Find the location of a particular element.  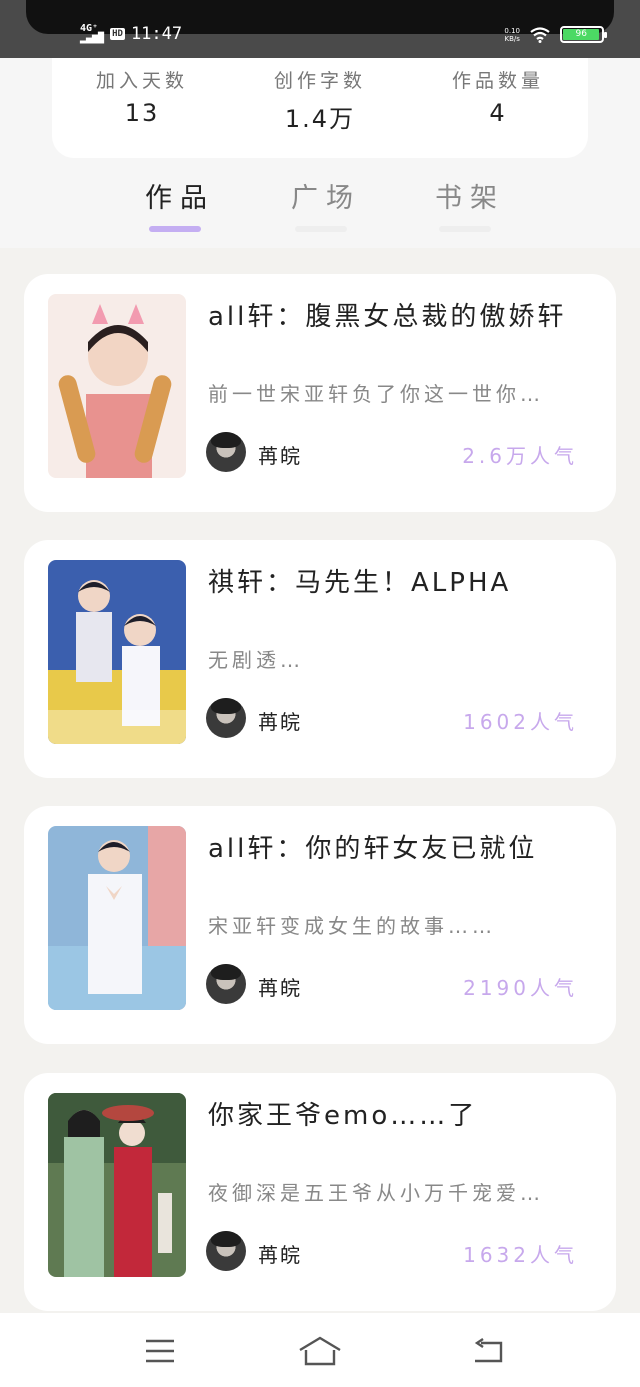

work-title: 你家王爷emo……了 is located at coordinates (342, 1113).